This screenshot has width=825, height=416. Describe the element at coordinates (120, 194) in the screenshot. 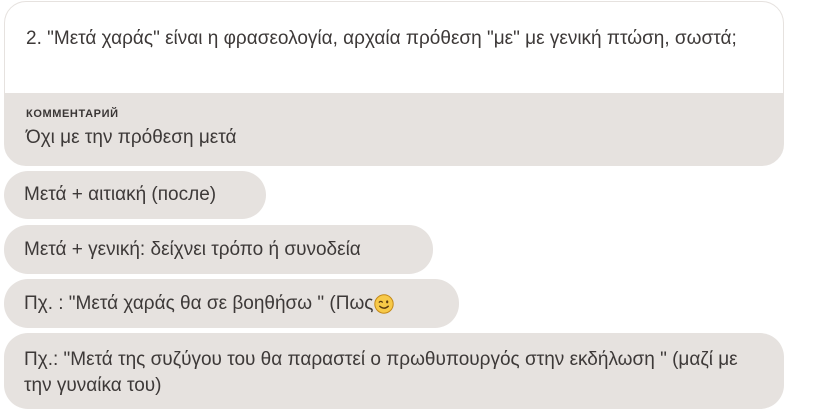

I see `message-text: Μετά + αιτιακή (после)` at that location.